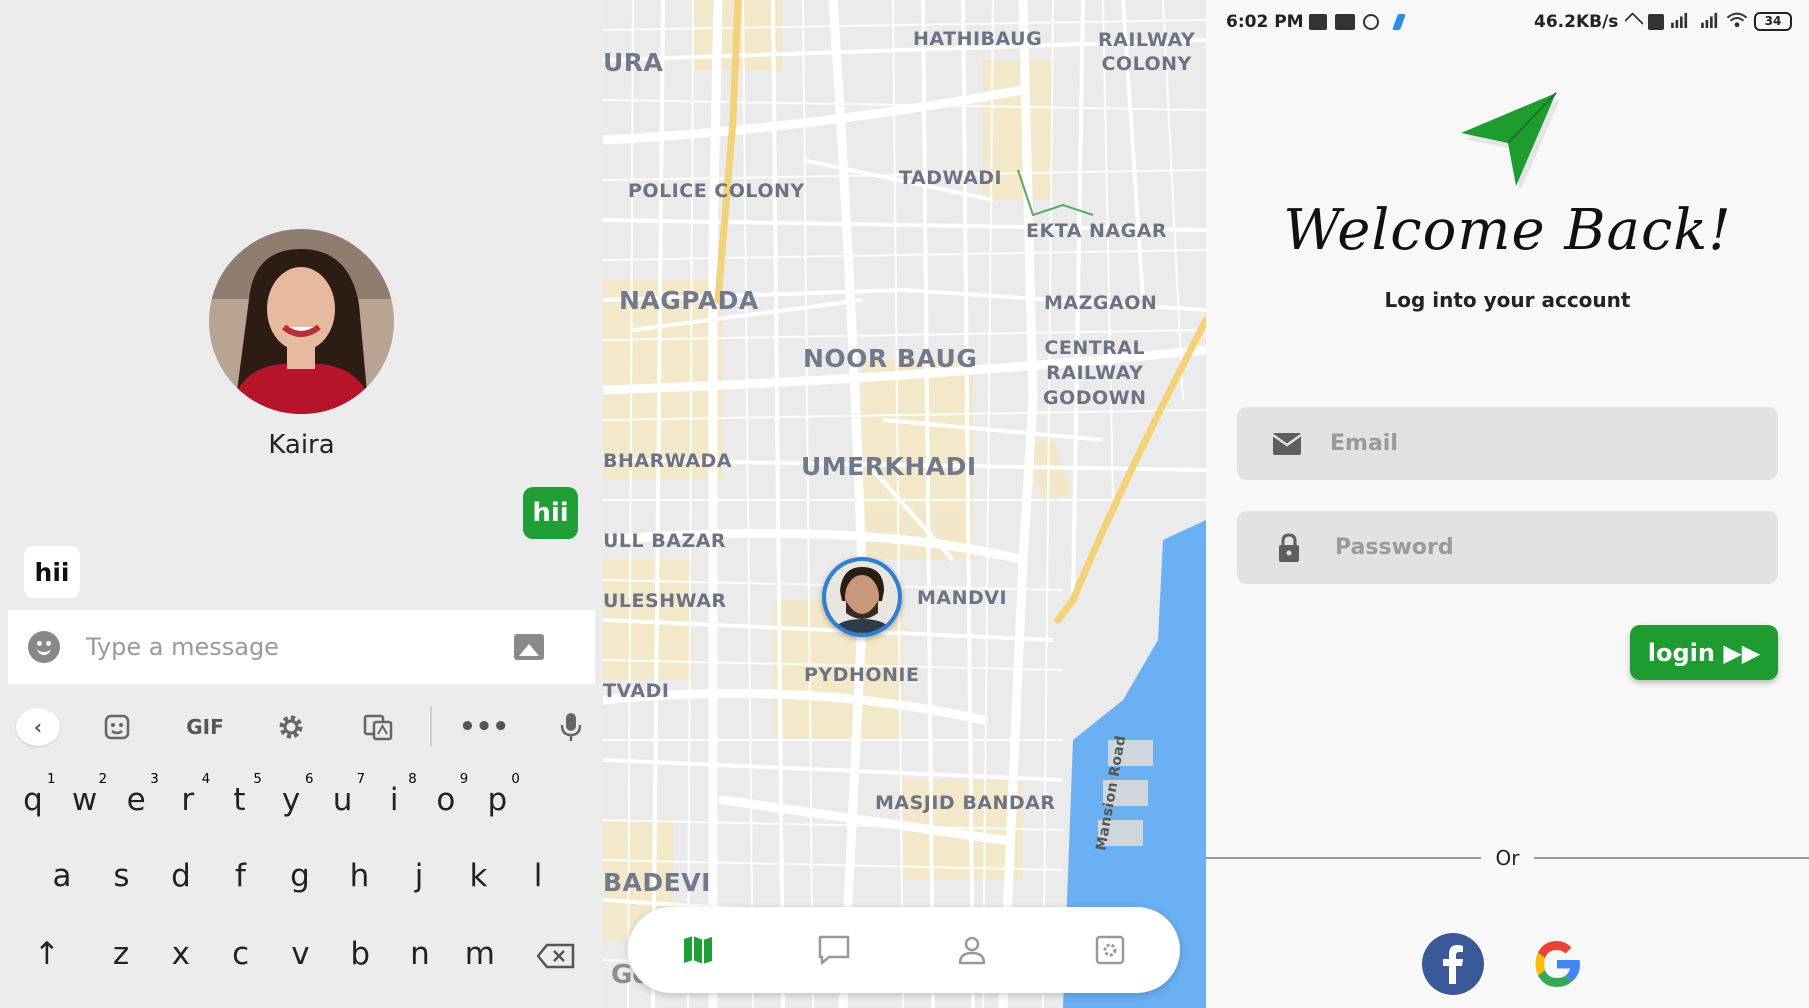 The width and height of the screenshot is (1809, 1008). I want to click on lock-icon, so click(1289, 547).